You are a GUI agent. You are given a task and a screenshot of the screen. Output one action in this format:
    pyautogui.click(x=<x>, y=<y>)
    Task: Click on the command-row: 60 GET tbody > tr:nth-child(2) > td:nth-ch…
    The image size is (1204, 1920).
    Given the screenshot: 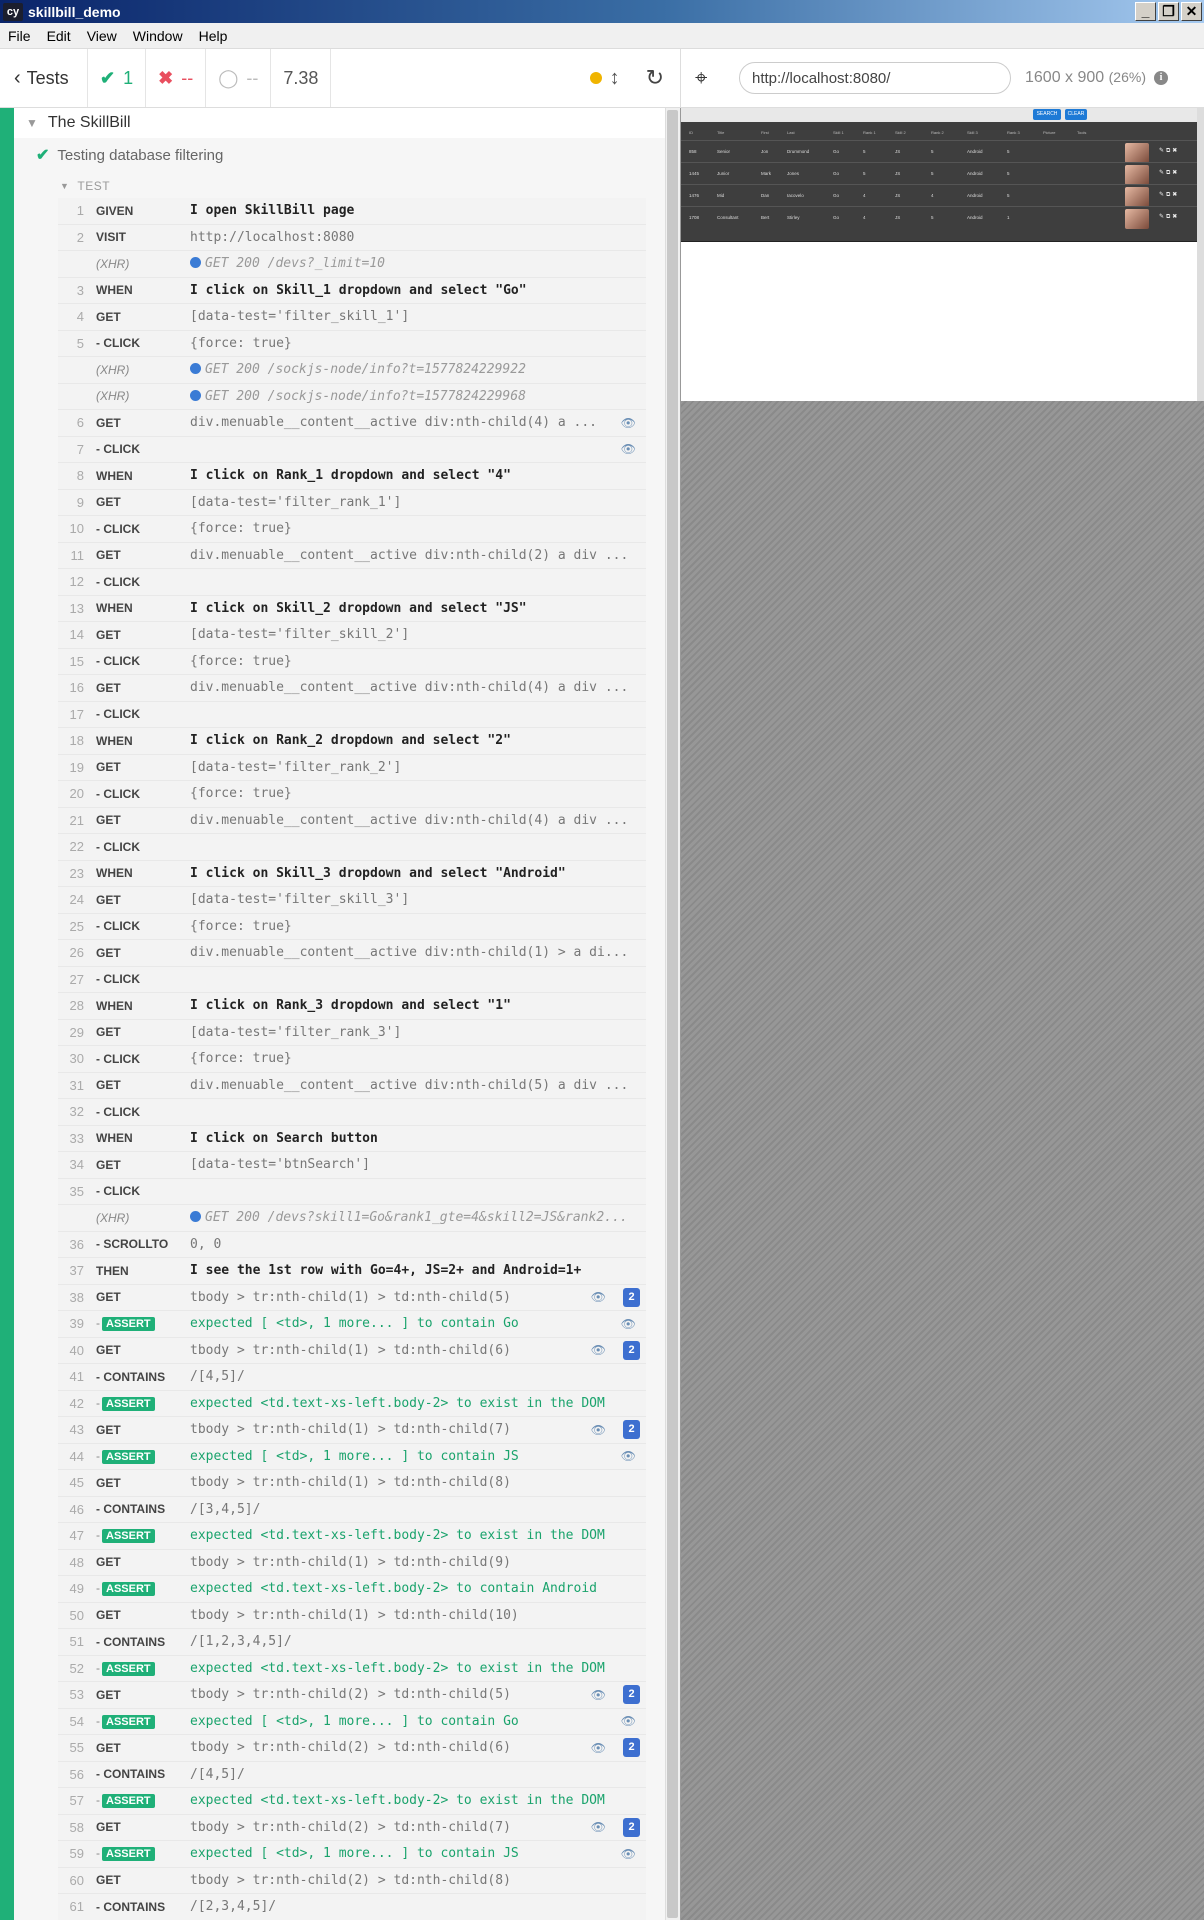 What is the action you would take?
    pyautogui.click(x=352, y=1880)
    